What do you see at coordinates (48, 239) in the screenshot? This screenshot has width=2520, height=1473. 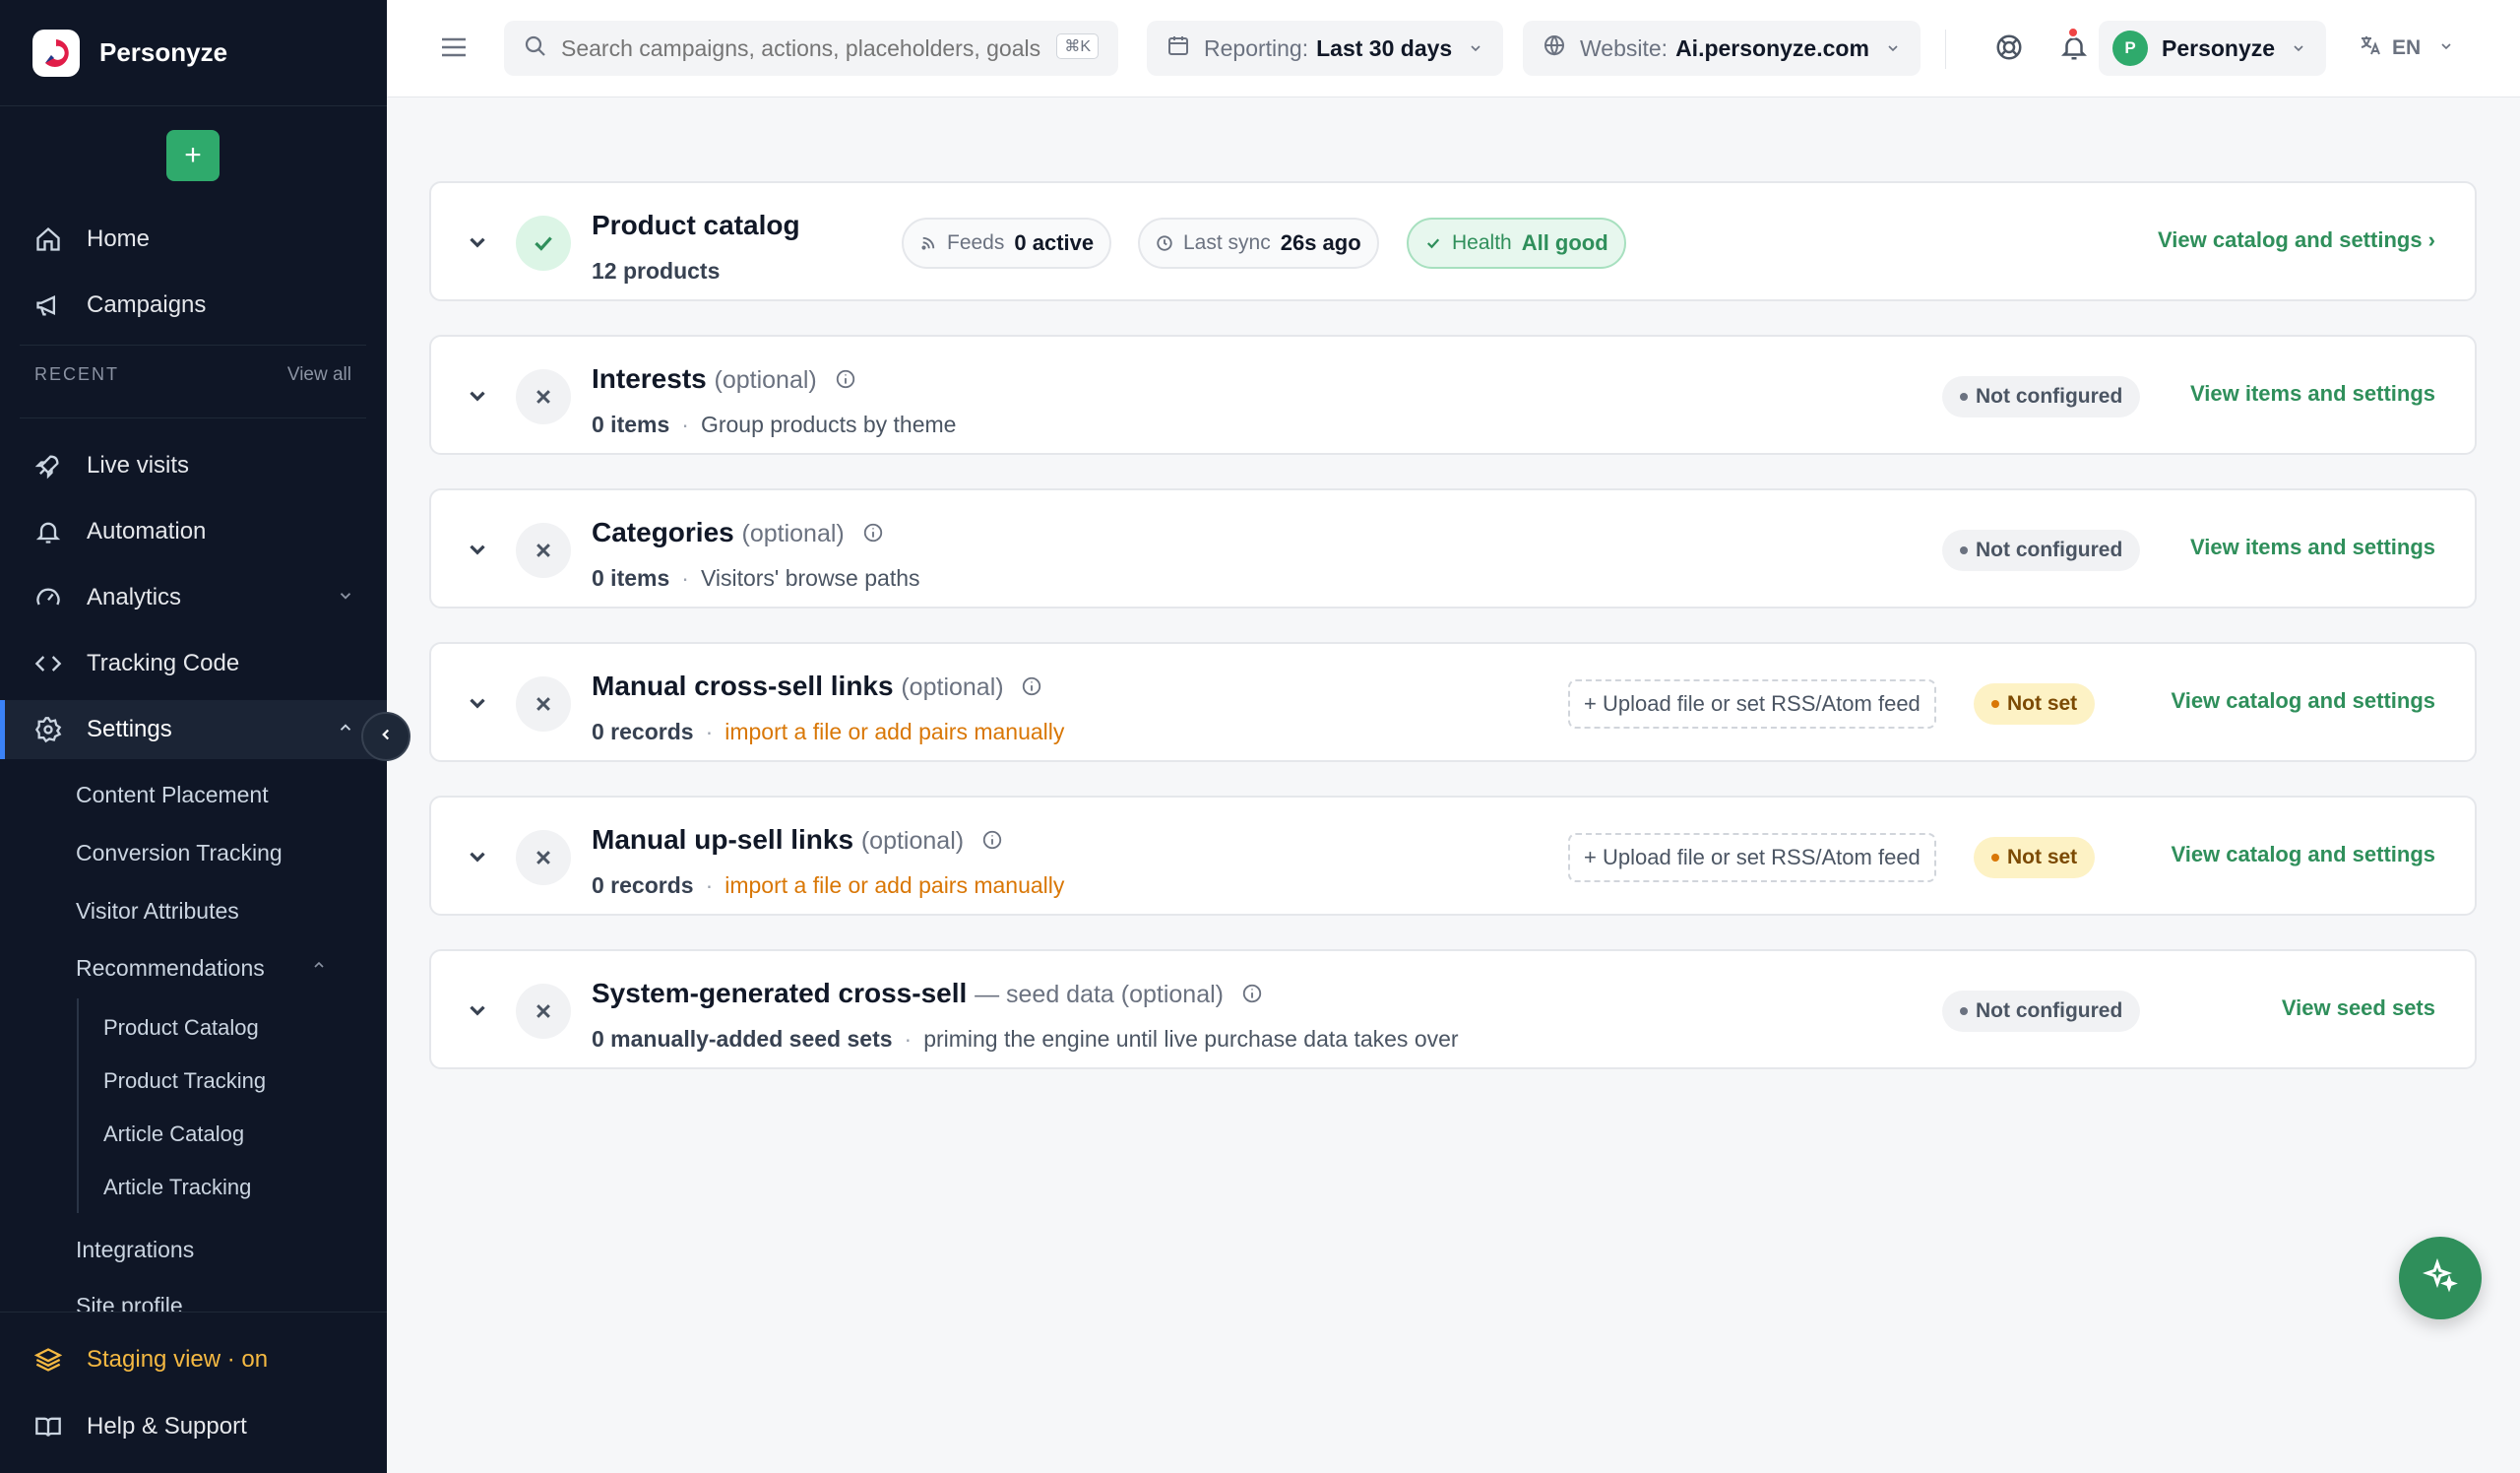 I see `home-icon` at bounding box center [48, 239].